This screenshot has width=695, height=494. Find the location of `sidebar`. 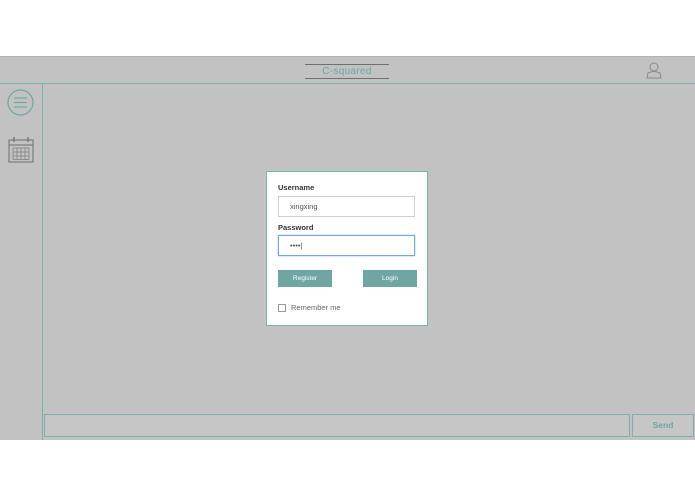

sidebar is located at coordinates (21, 262).